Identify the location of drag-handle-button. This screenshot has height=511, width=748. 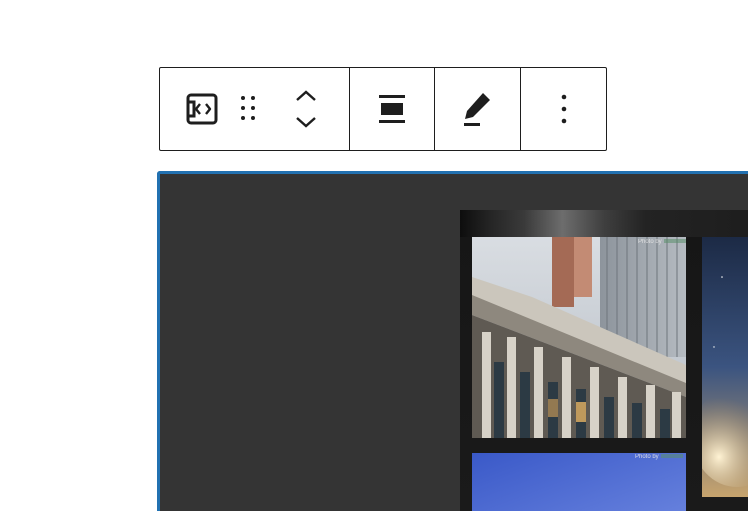
(249, 109).